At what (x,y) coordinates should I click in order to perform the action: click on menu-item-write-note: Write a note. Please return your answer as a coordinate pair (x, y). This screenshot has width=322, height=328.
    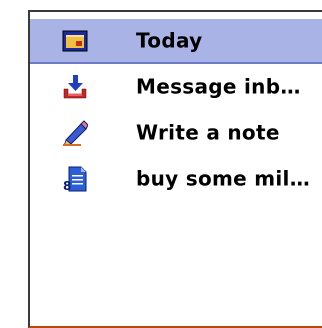
    Looking at the image, I should click on (176, 133).